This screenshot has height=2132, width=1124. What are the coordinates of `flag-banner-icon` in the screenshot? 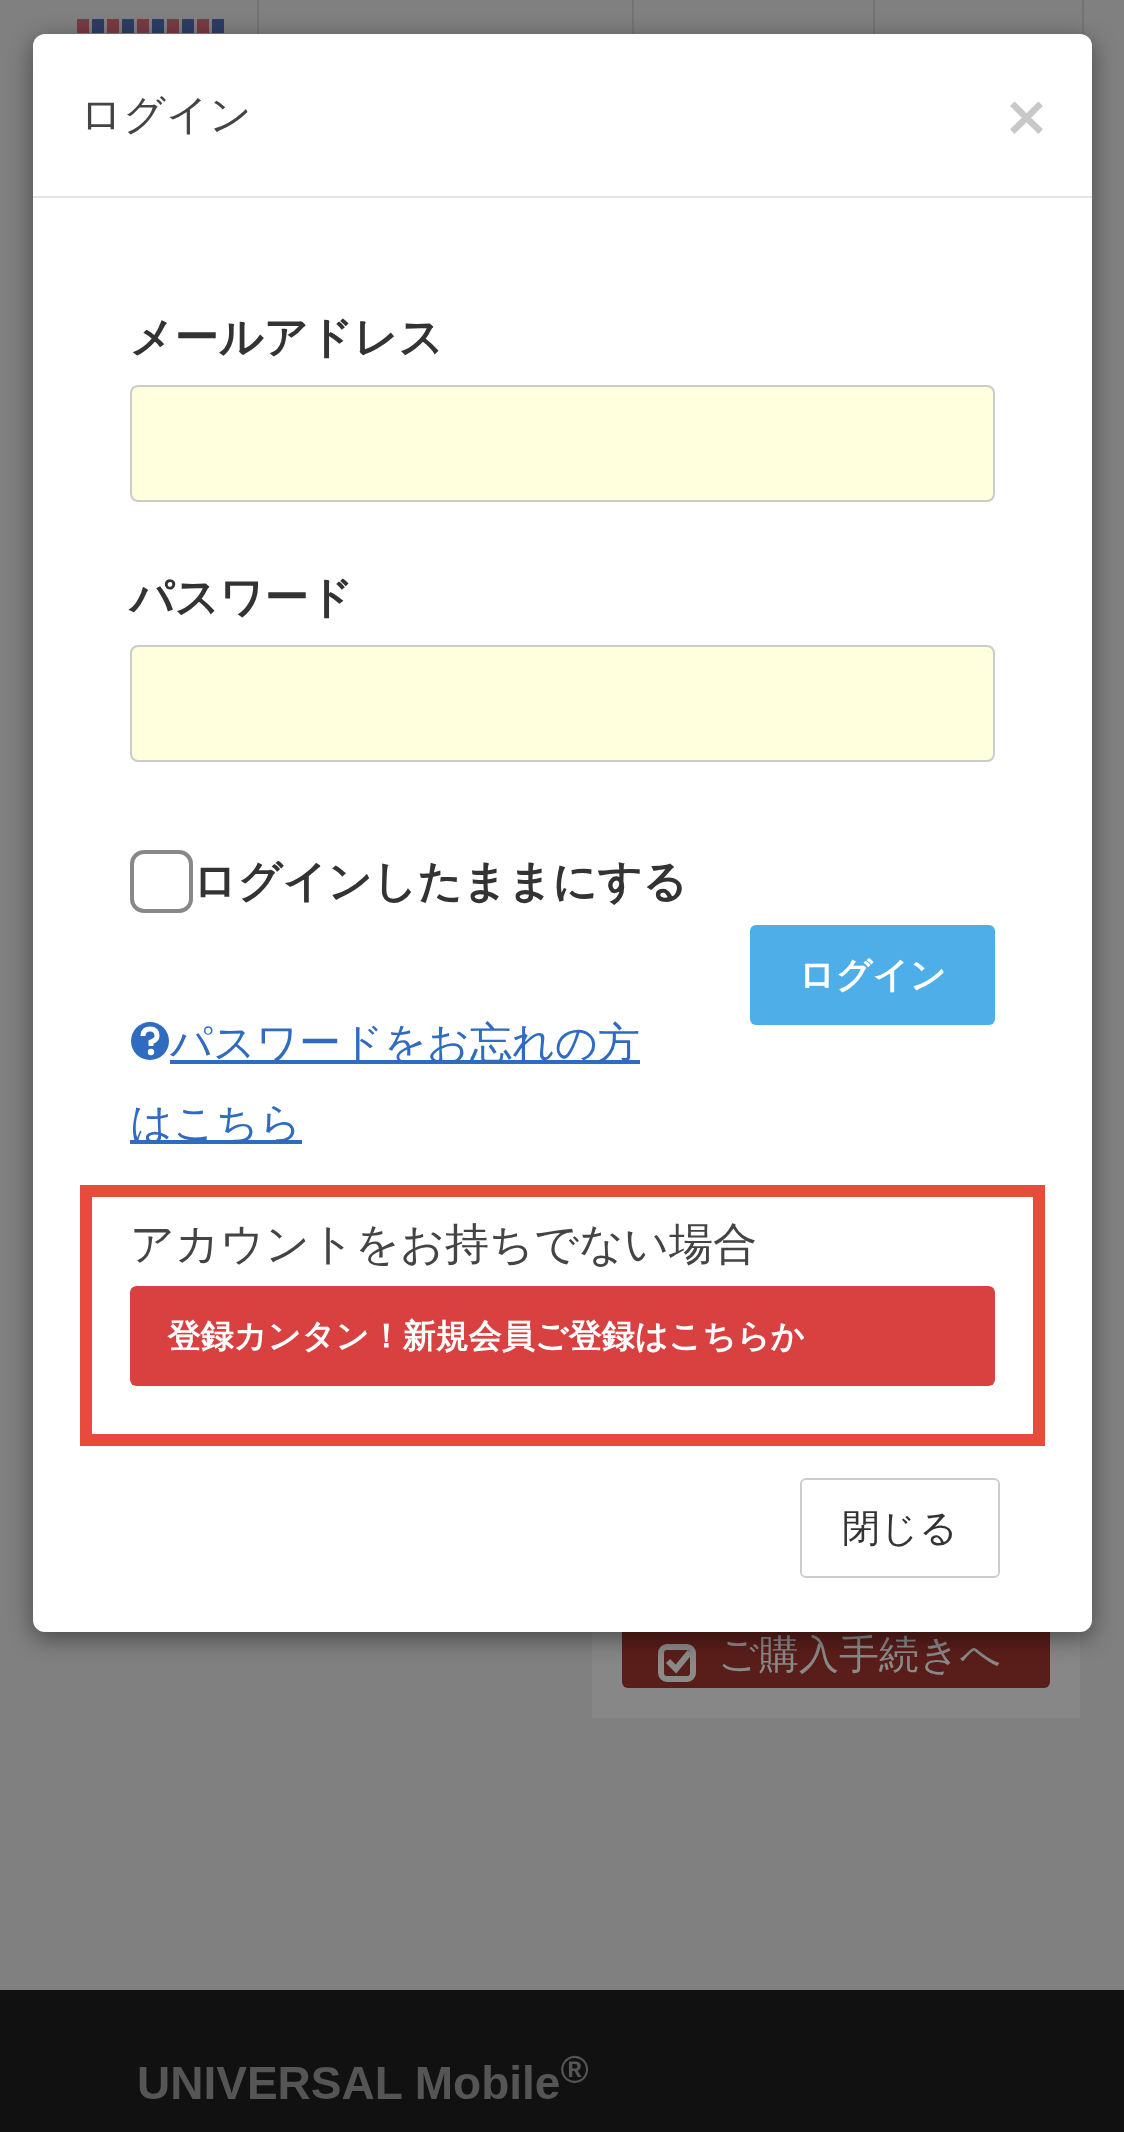 It's located at (150, 26).